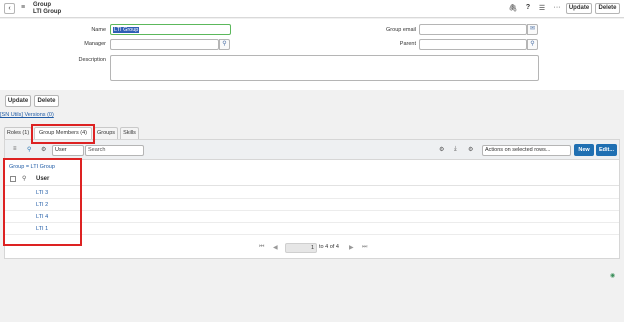 The image size is (624, 322). I want to click on sliders-icon: ☰, so click(542, 8).